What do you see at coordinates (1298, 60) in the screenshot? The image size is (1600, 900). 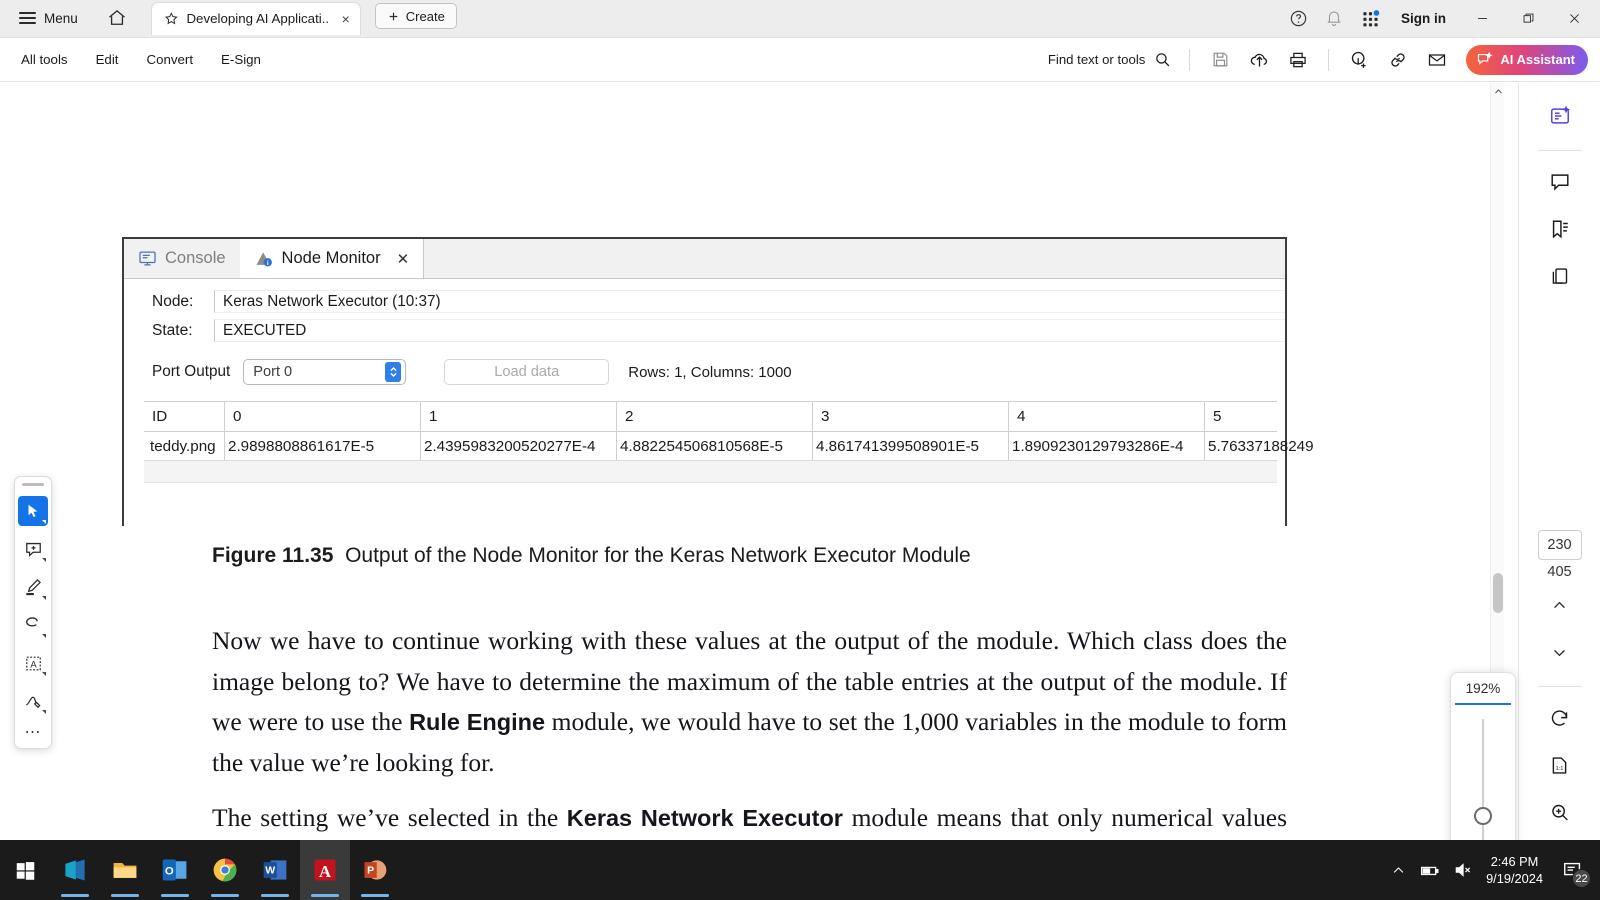 I see `print-button` at bounding box center [1298, 60].